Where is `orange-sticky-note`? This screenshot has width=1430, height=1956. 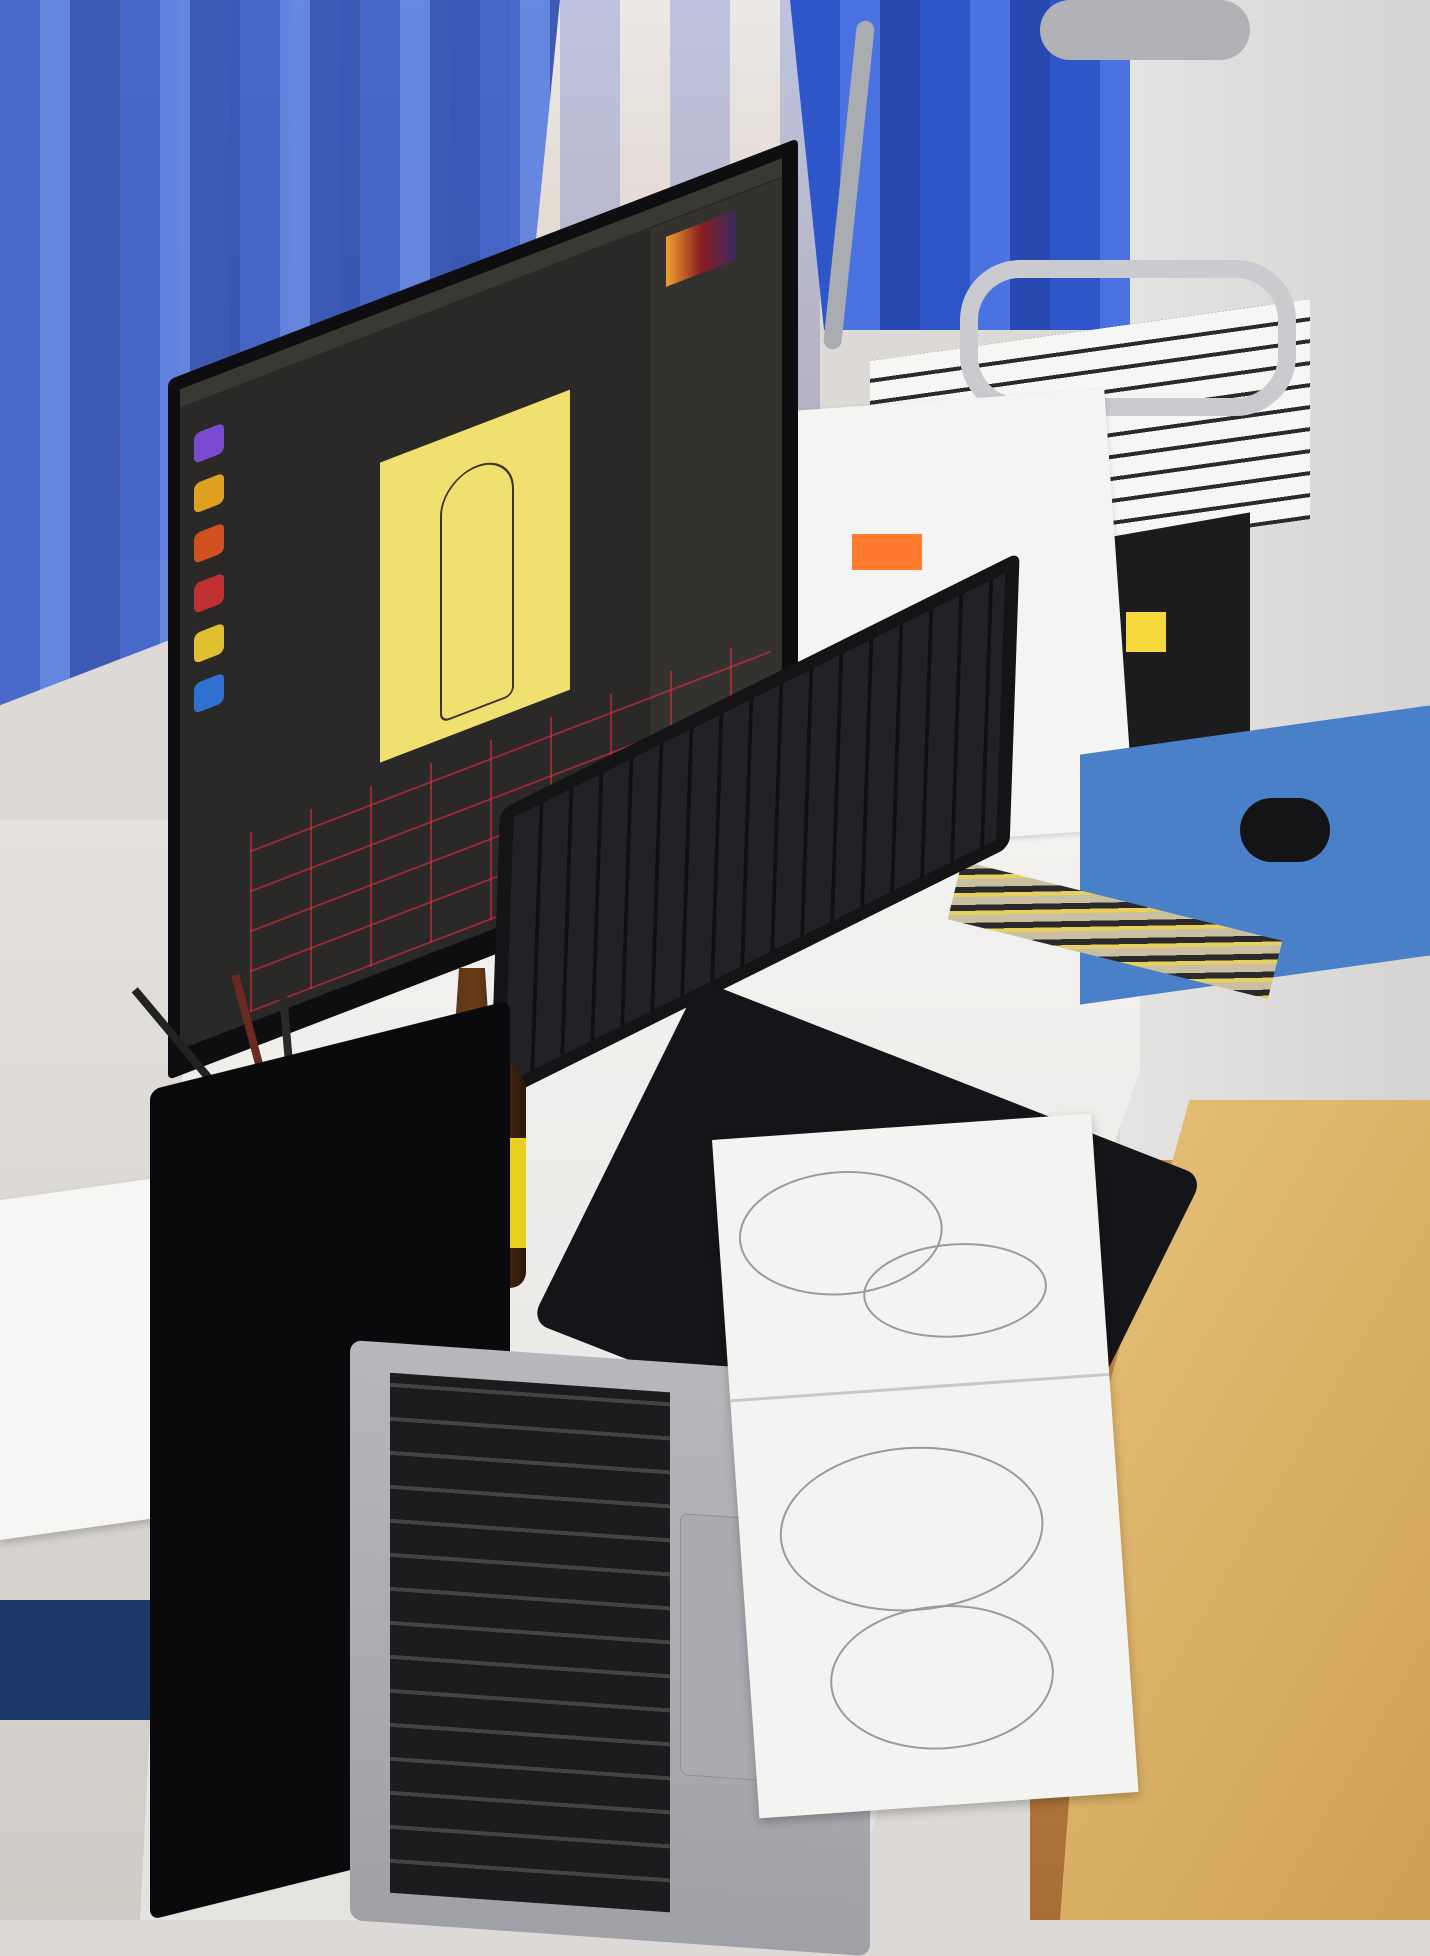 orange-sticky-note is located at coordinates (887, 552).